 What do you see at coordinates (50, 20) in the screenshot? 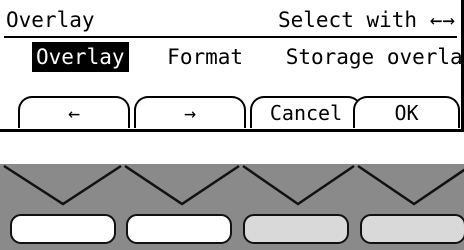
I see `screen-title: Overlay` at bounding box center [50, 20].